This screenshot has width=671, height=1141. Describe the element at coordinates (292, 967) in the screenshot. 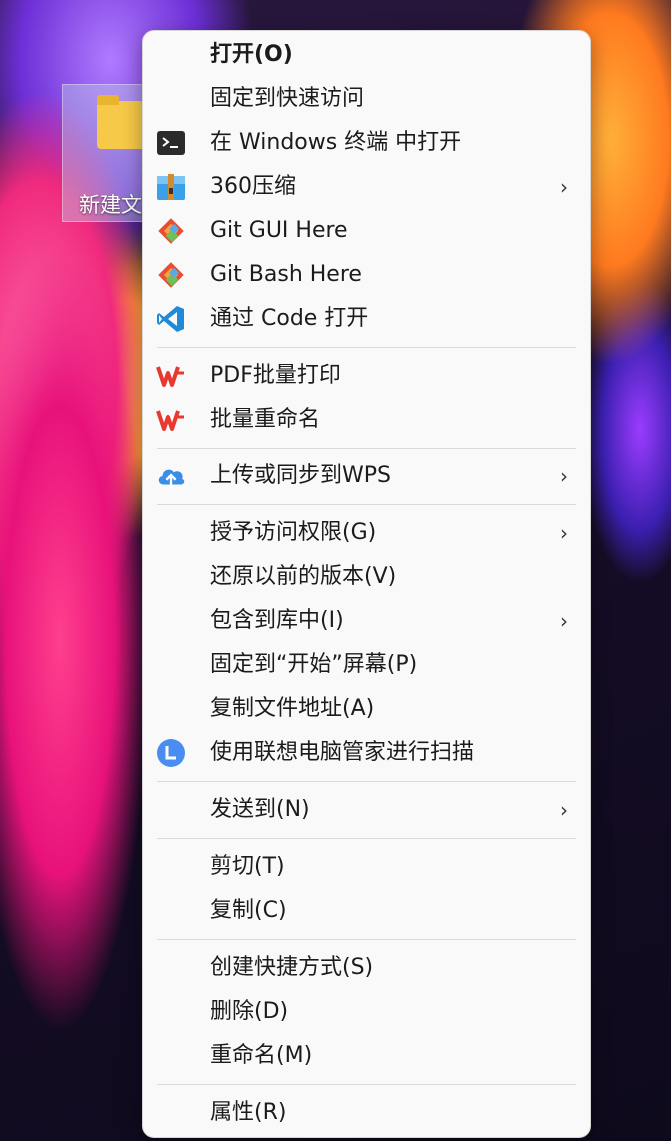

I see `menu-item-label: 创建快捷方式(S)` at that location.